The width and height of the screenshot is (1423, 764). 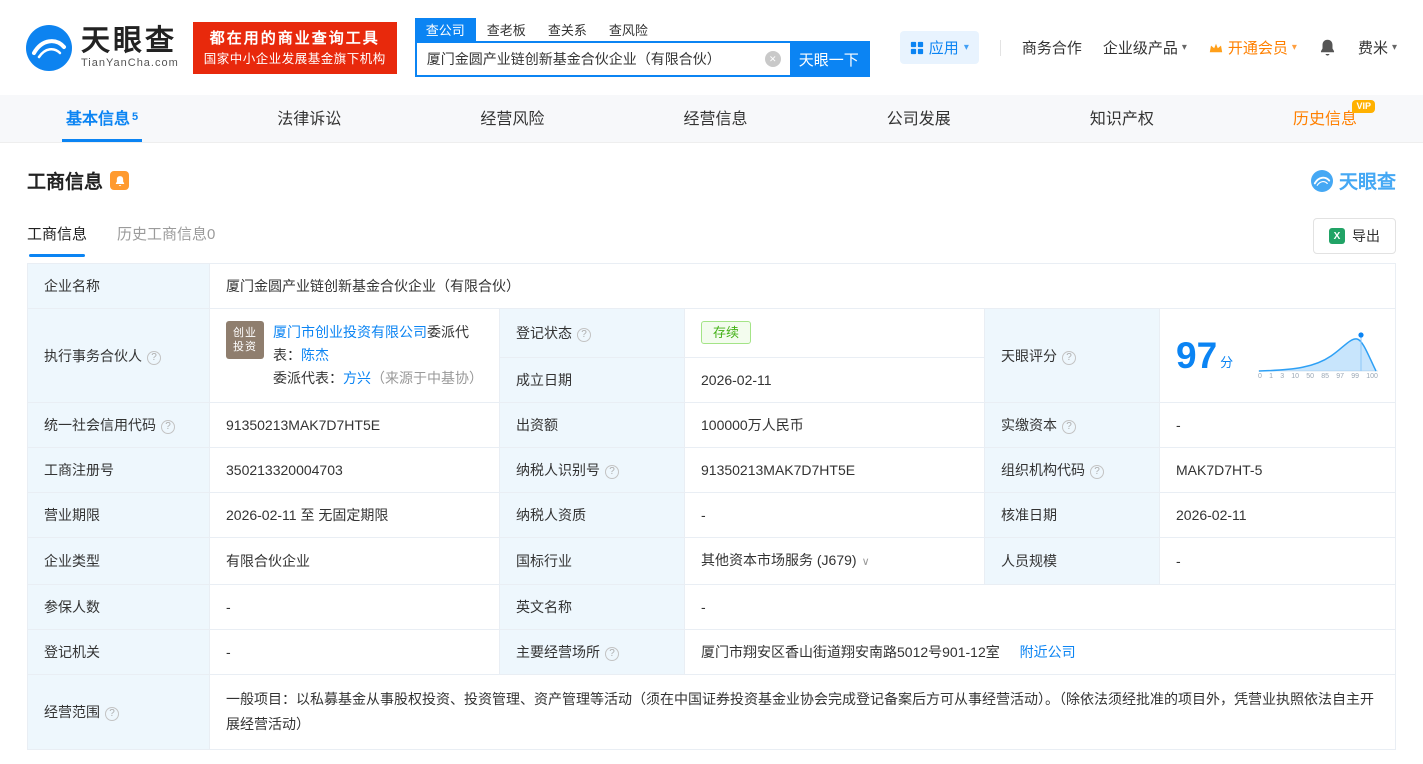 I want to click on nav-item-user: 费米 ▾, so click(x=1377, y=47).